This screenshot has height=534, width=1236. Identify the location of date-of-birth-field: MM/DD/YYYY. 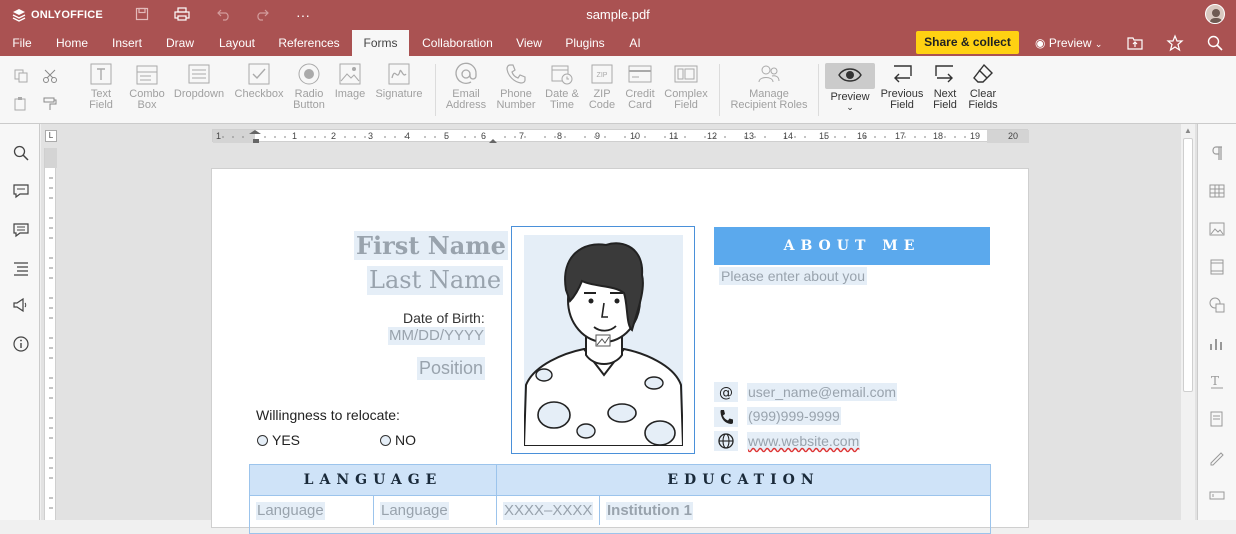
(437, 336).